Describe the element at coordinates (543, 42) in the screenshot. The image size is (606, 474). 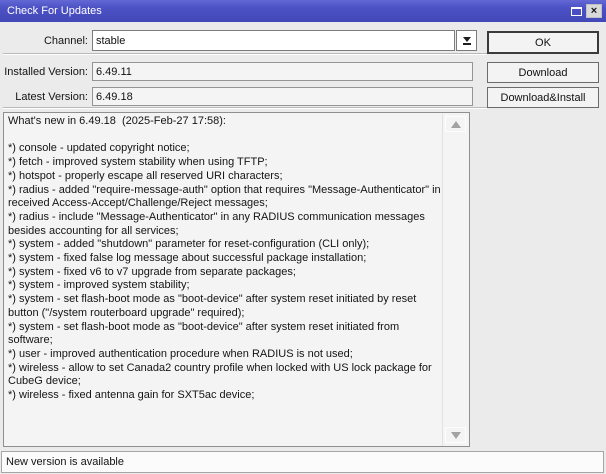
I see `ok-button: OK` at that location.